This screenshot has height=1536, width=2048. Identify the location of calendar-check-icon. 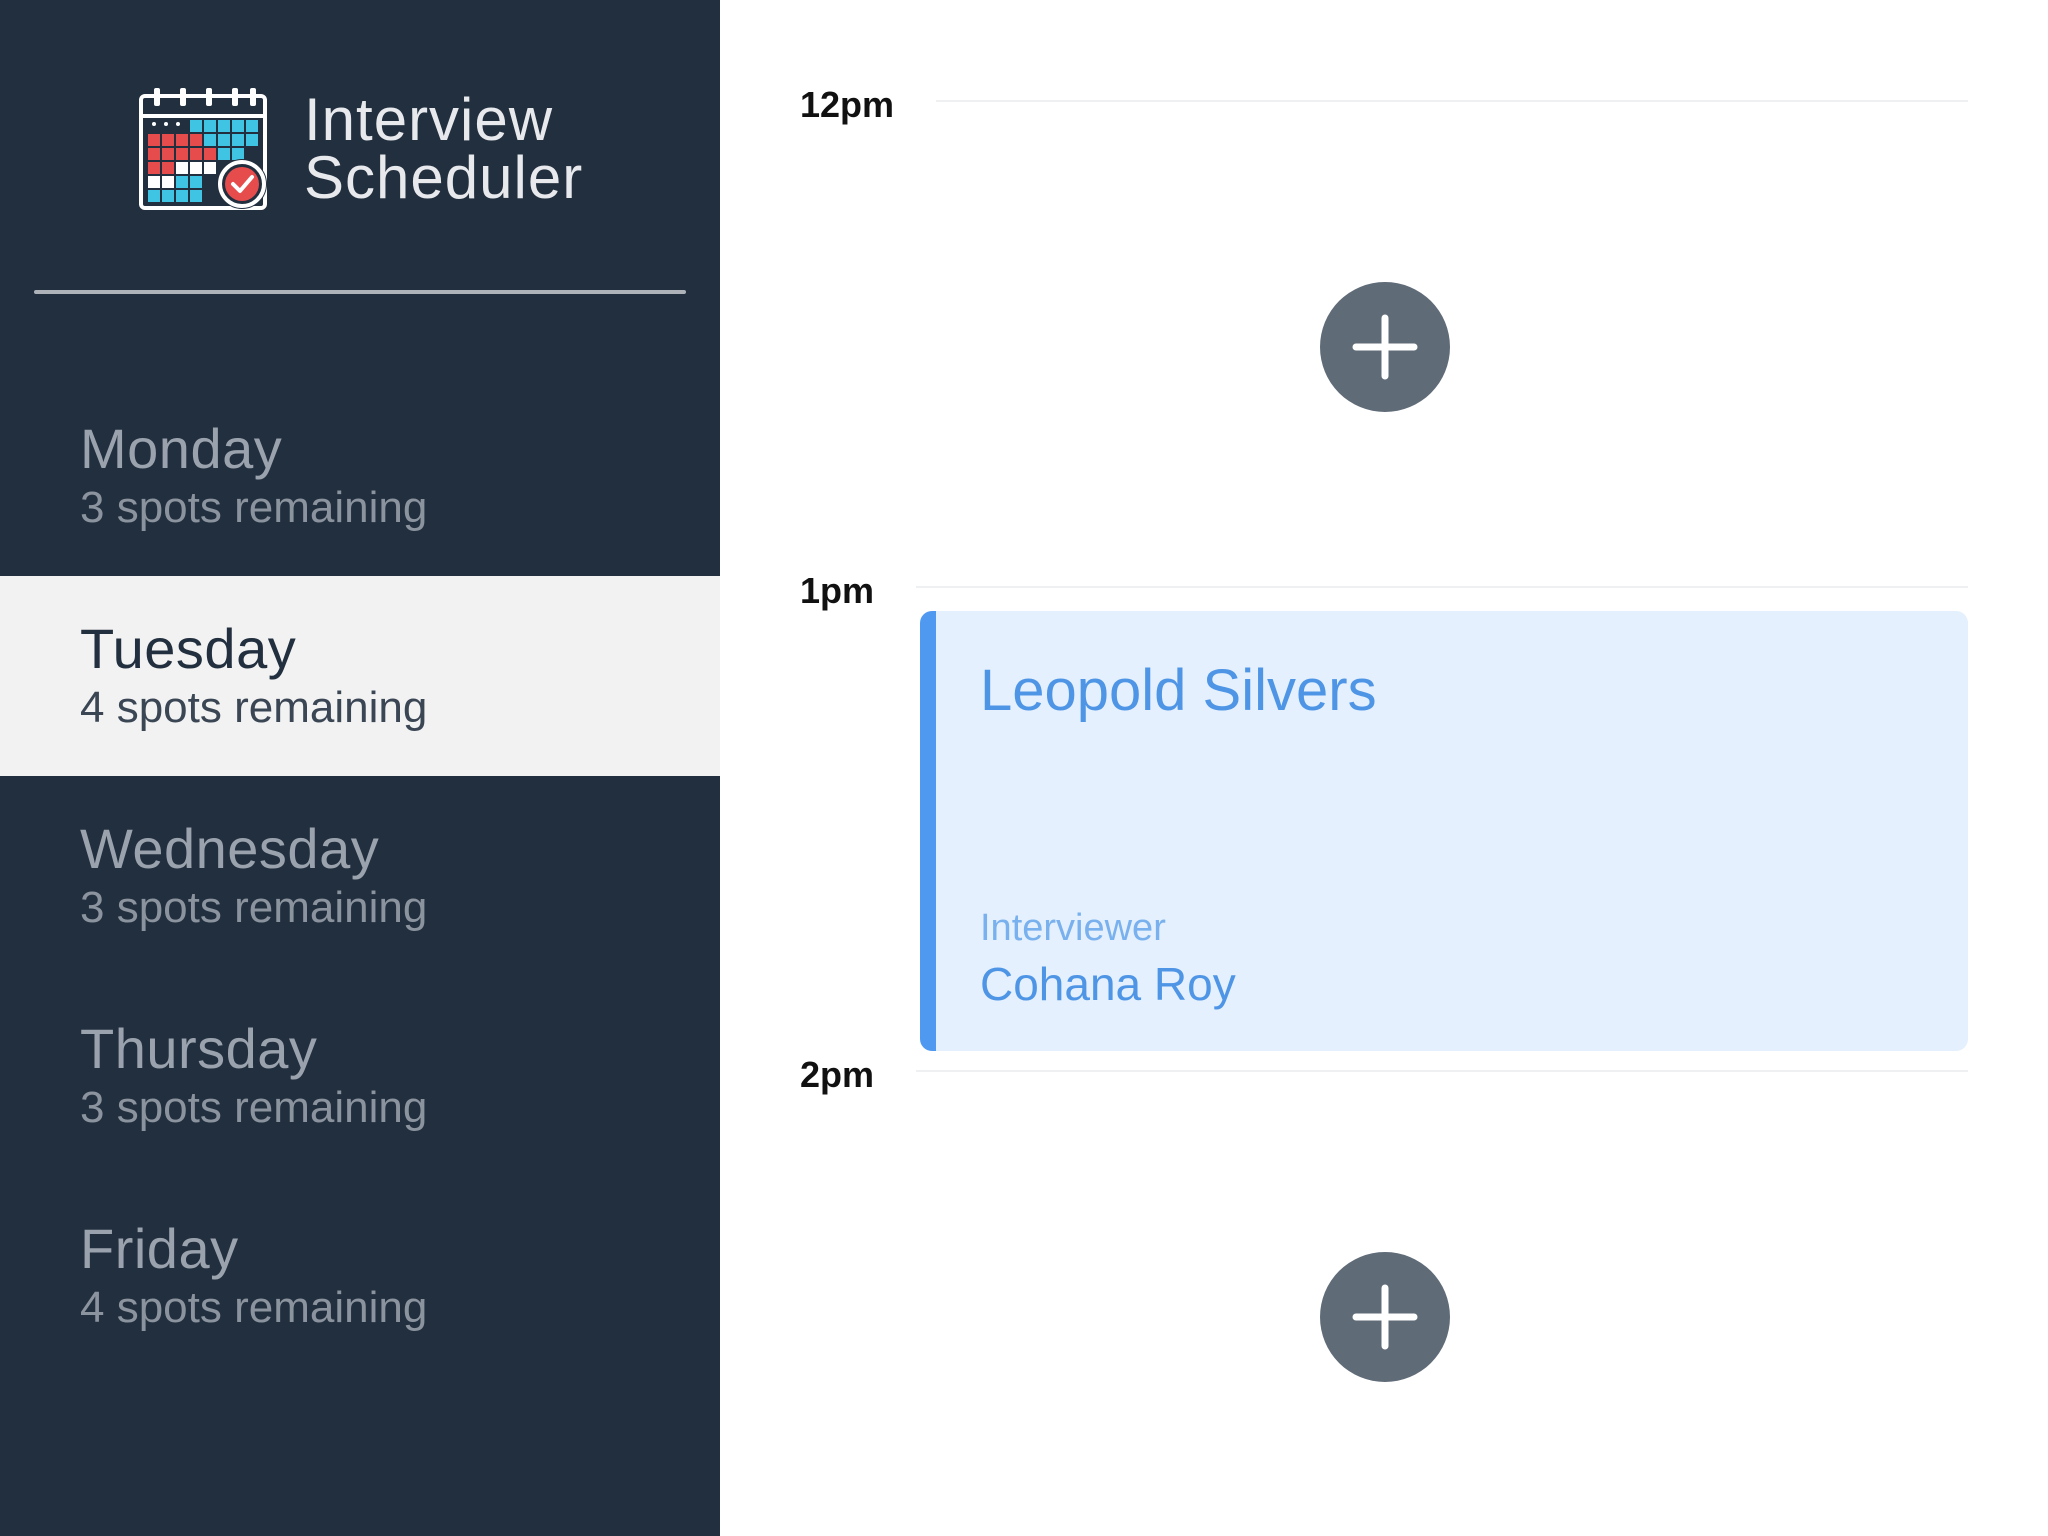
(203, 149).